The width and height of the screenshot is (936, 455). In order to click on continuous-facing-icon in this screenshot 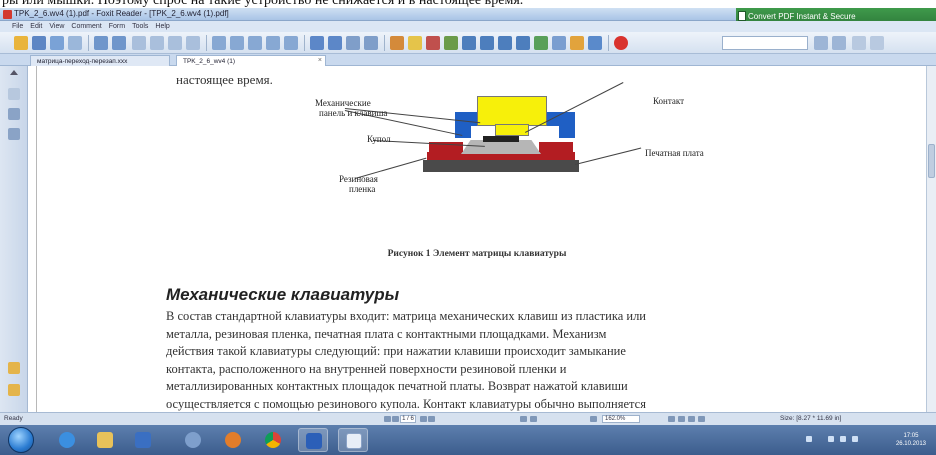, I will do `click(701, 419)`.